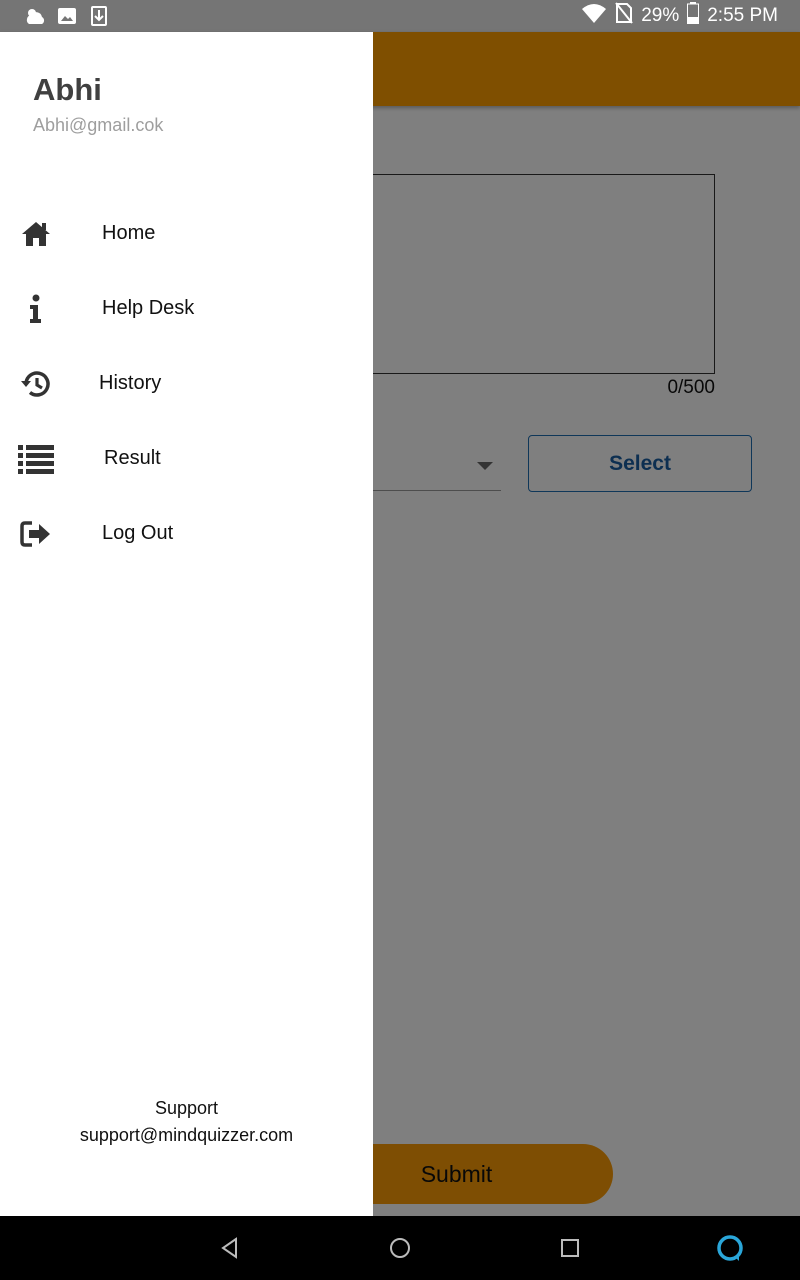  Describe the element at coordinates (742, 15) in the screenshot. I see `clock: 2:55 PM` at that location.